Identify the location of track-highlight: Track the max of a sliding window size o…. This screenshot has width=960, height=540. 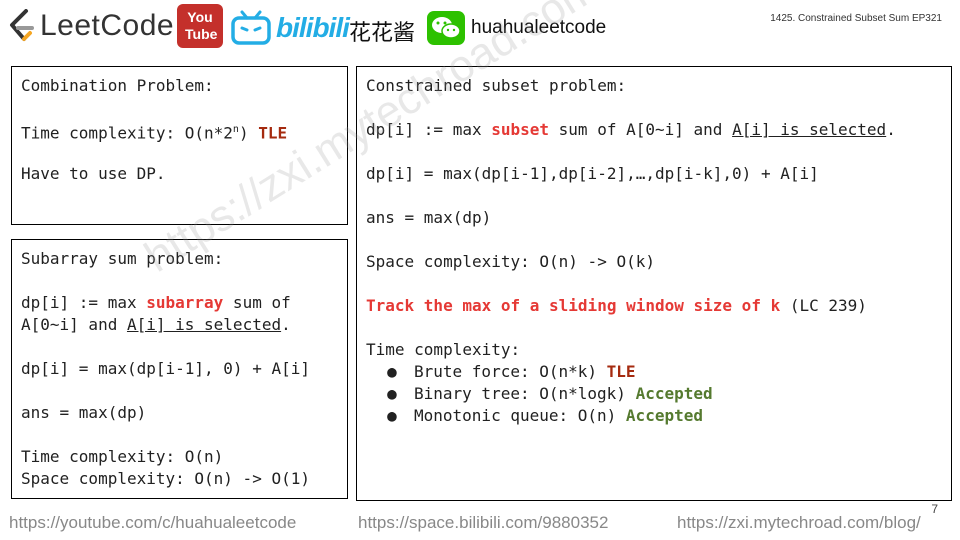
(573, 305).